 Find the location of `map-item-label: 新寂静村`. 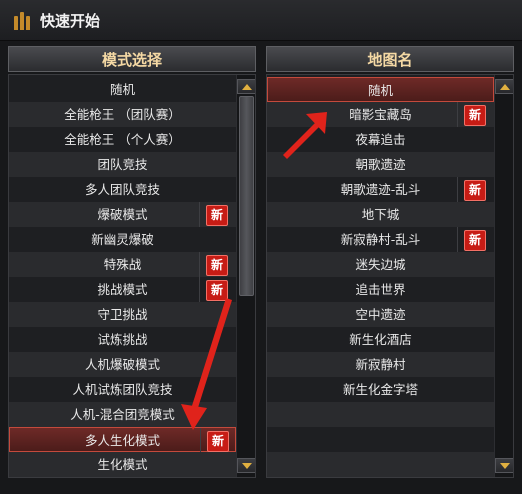

map-item-label: 新寂静村 is located at coordinates (380, 364).